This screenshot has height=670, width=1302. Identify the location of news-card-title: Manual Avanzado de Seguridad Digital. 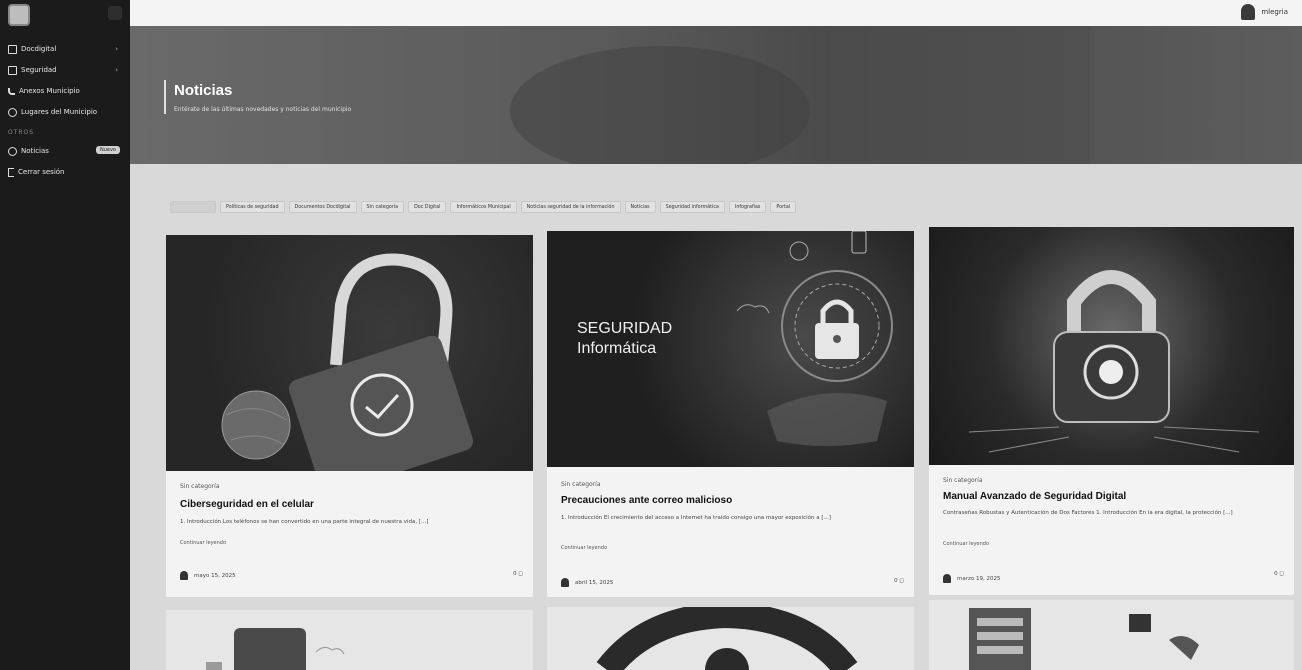
(1034, 496).